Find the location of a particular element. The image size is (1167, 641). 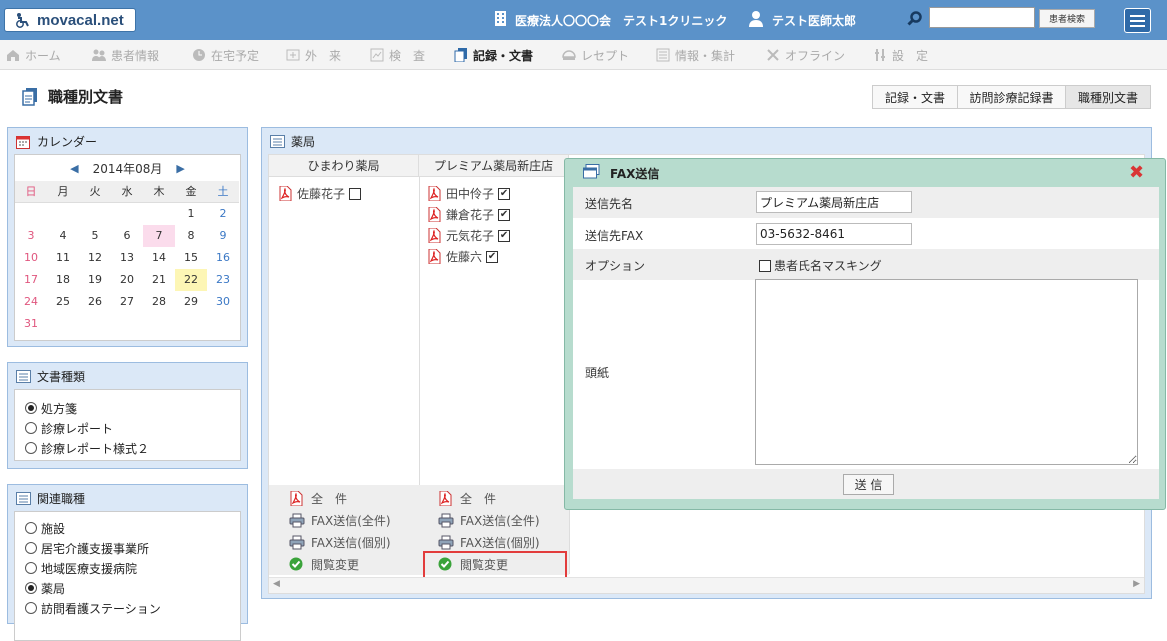

calendar-day: 26 is located at coordinates (95, 302).